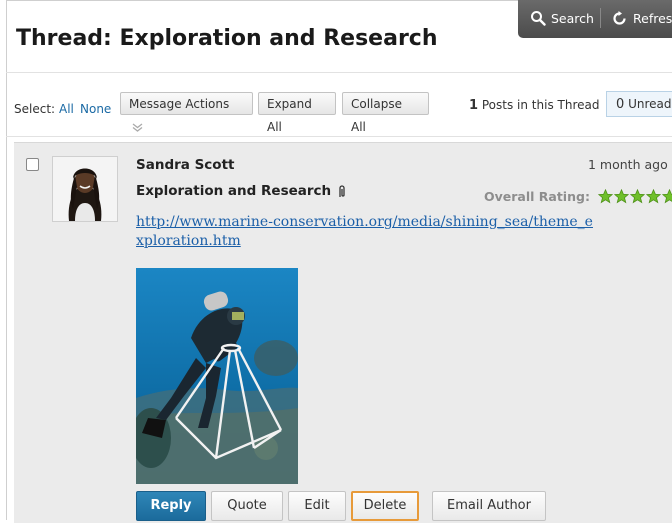 Image resolution: width=672 pixels, height=523 pixels. Describe the element at coordinates (317, 506) in the screenshot. I see `edit-button: Edit` at that location.